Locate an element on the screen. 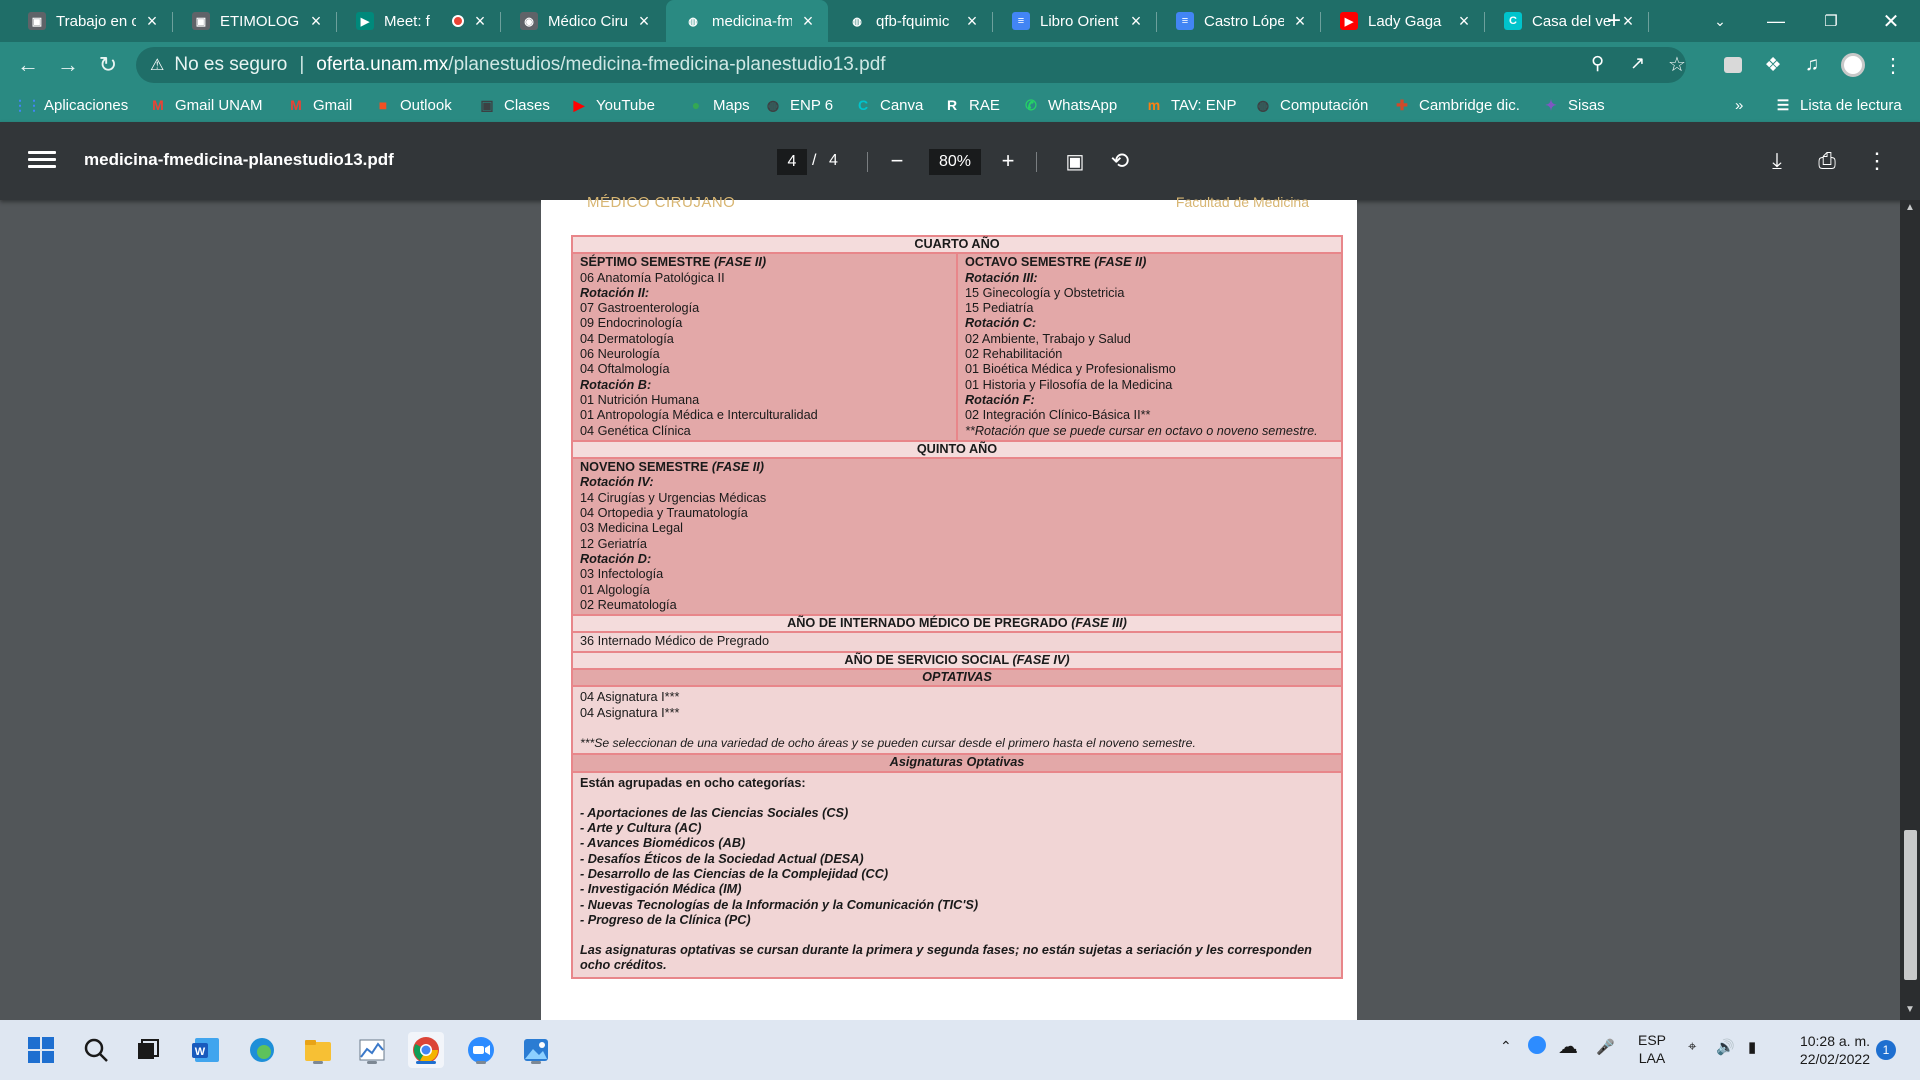 The width and height of the screenshot is (1920, 1080). share-icon: ↗ is located at coordinates (1637, 63).